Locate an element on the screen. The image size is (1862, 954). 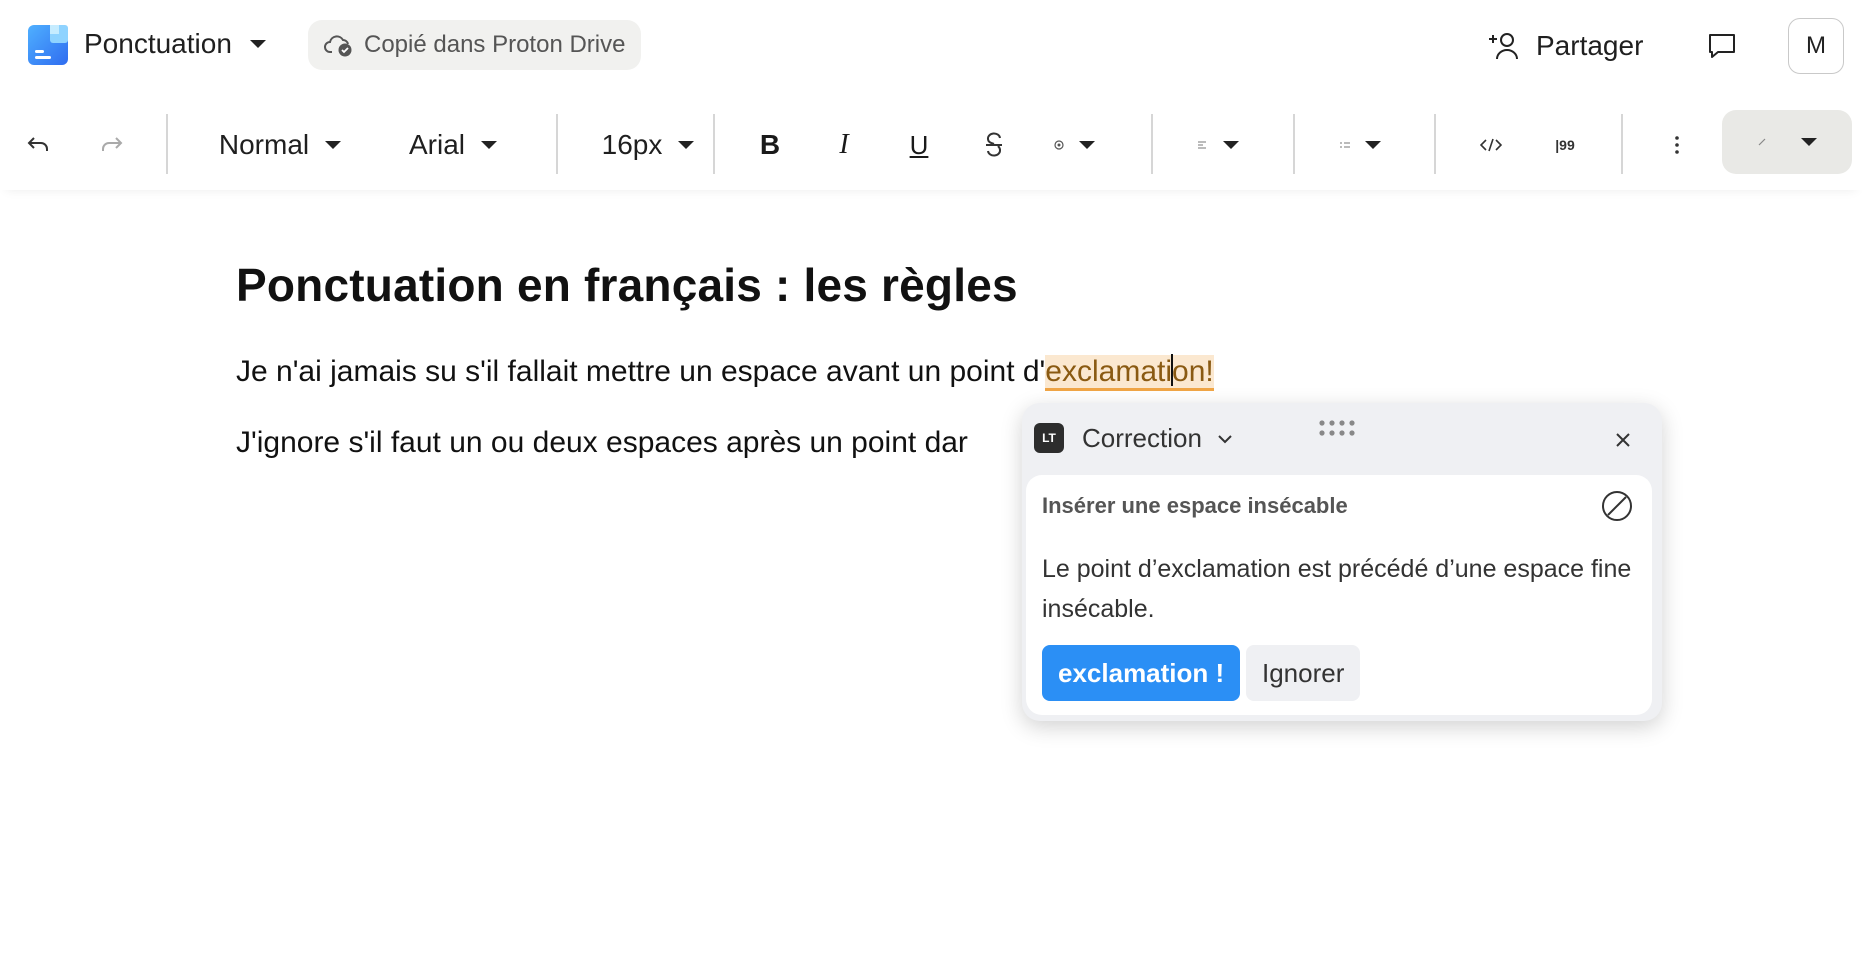
undo-button is located at coordinates (38, 145).